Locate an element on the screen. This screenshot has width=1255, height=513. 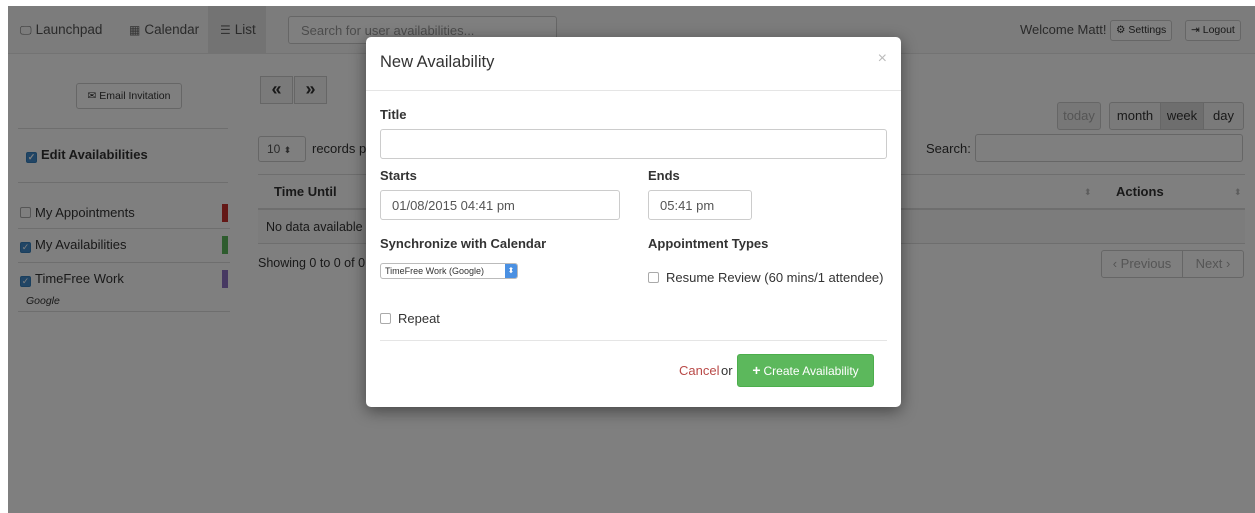
modal-title: New Availability is located at coordinates (437, 62).